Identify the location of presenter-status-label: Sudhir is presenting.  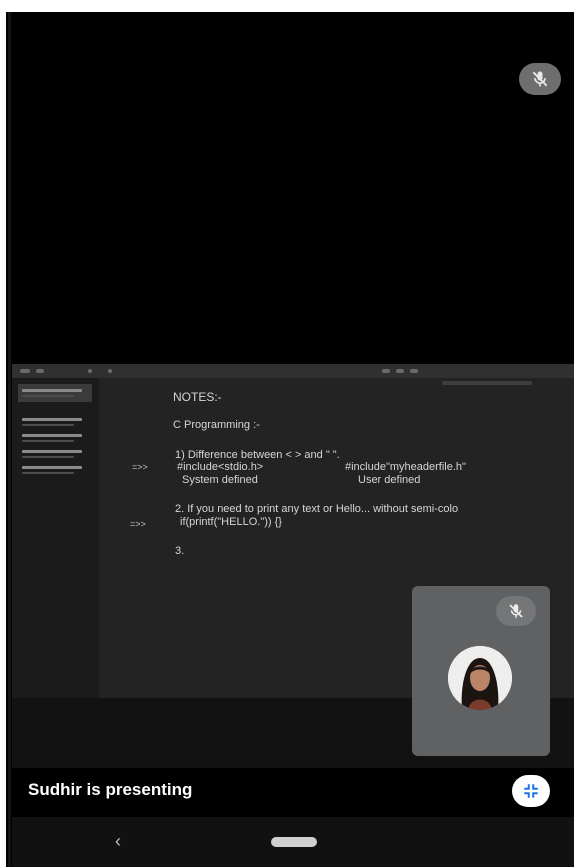
(110, 789).